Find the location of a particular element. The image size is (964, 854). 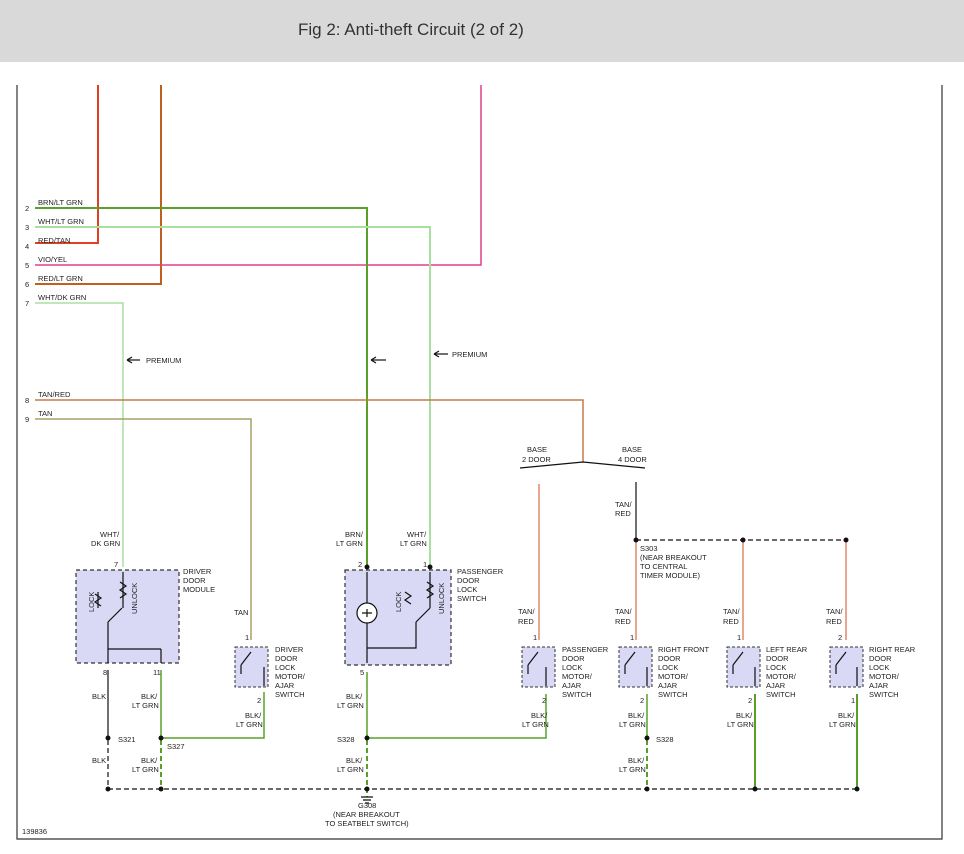

s303-l3: TO CENTRAL is located at coordinates (663, 566).